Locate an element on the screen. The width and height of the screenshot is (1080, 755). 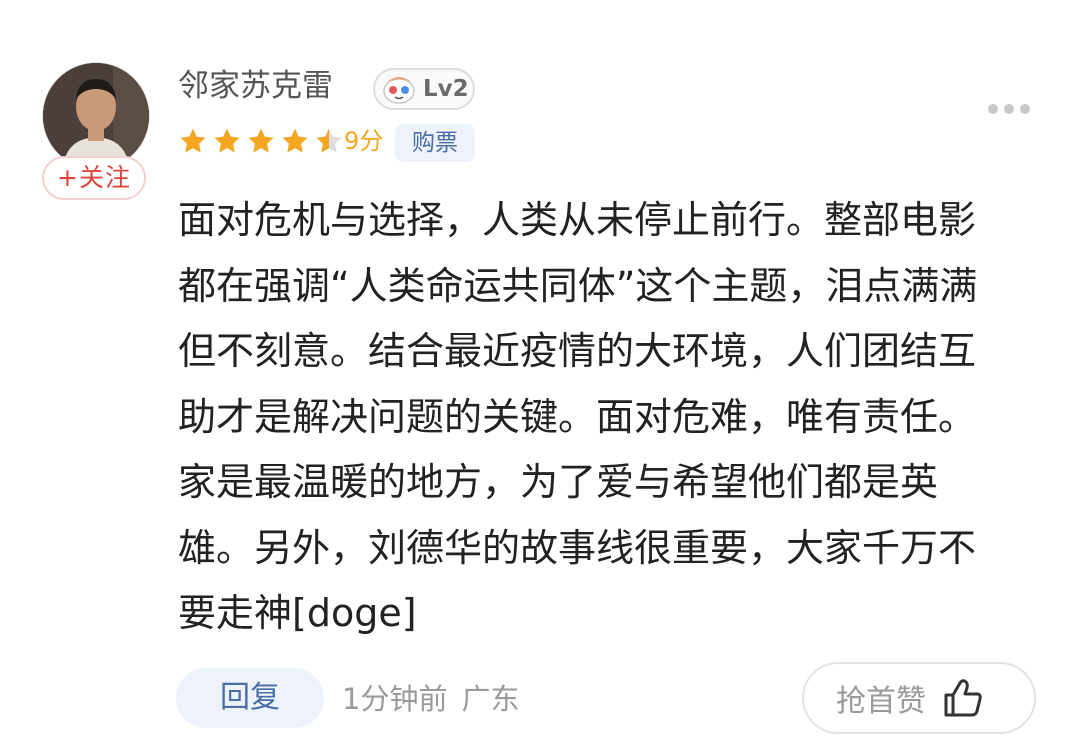
star-rating is located at coordinates (263, 141).